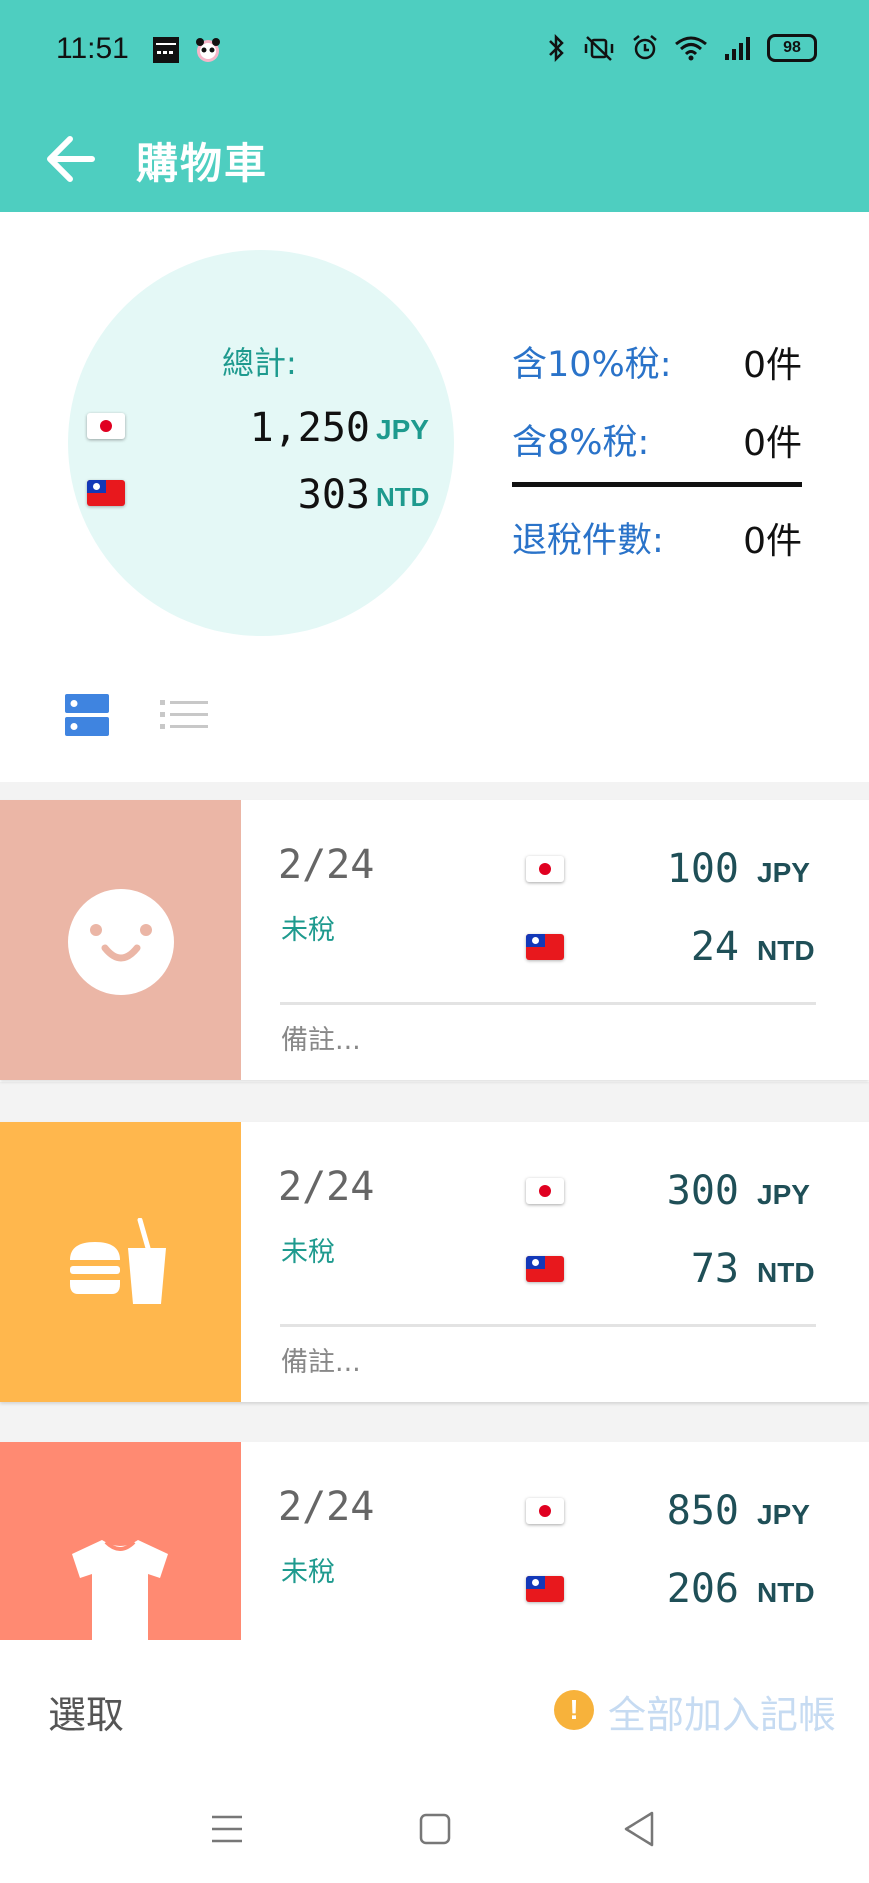 This screenshot has width=869, height=1883. Describe the element at coordinates (714, 1269) in the screenshot. I see `item-ntd-amount: 73` at that location.